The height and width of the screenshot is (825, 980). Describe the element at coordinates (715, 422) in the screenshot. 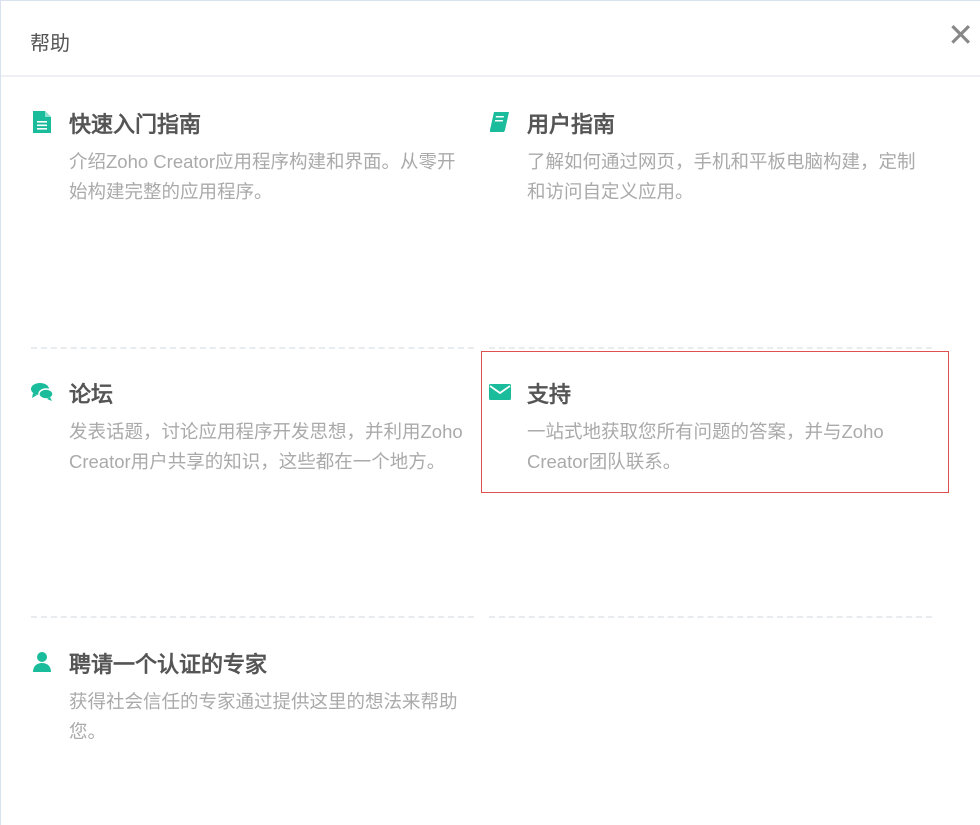

I see `highlight-box` at that location.